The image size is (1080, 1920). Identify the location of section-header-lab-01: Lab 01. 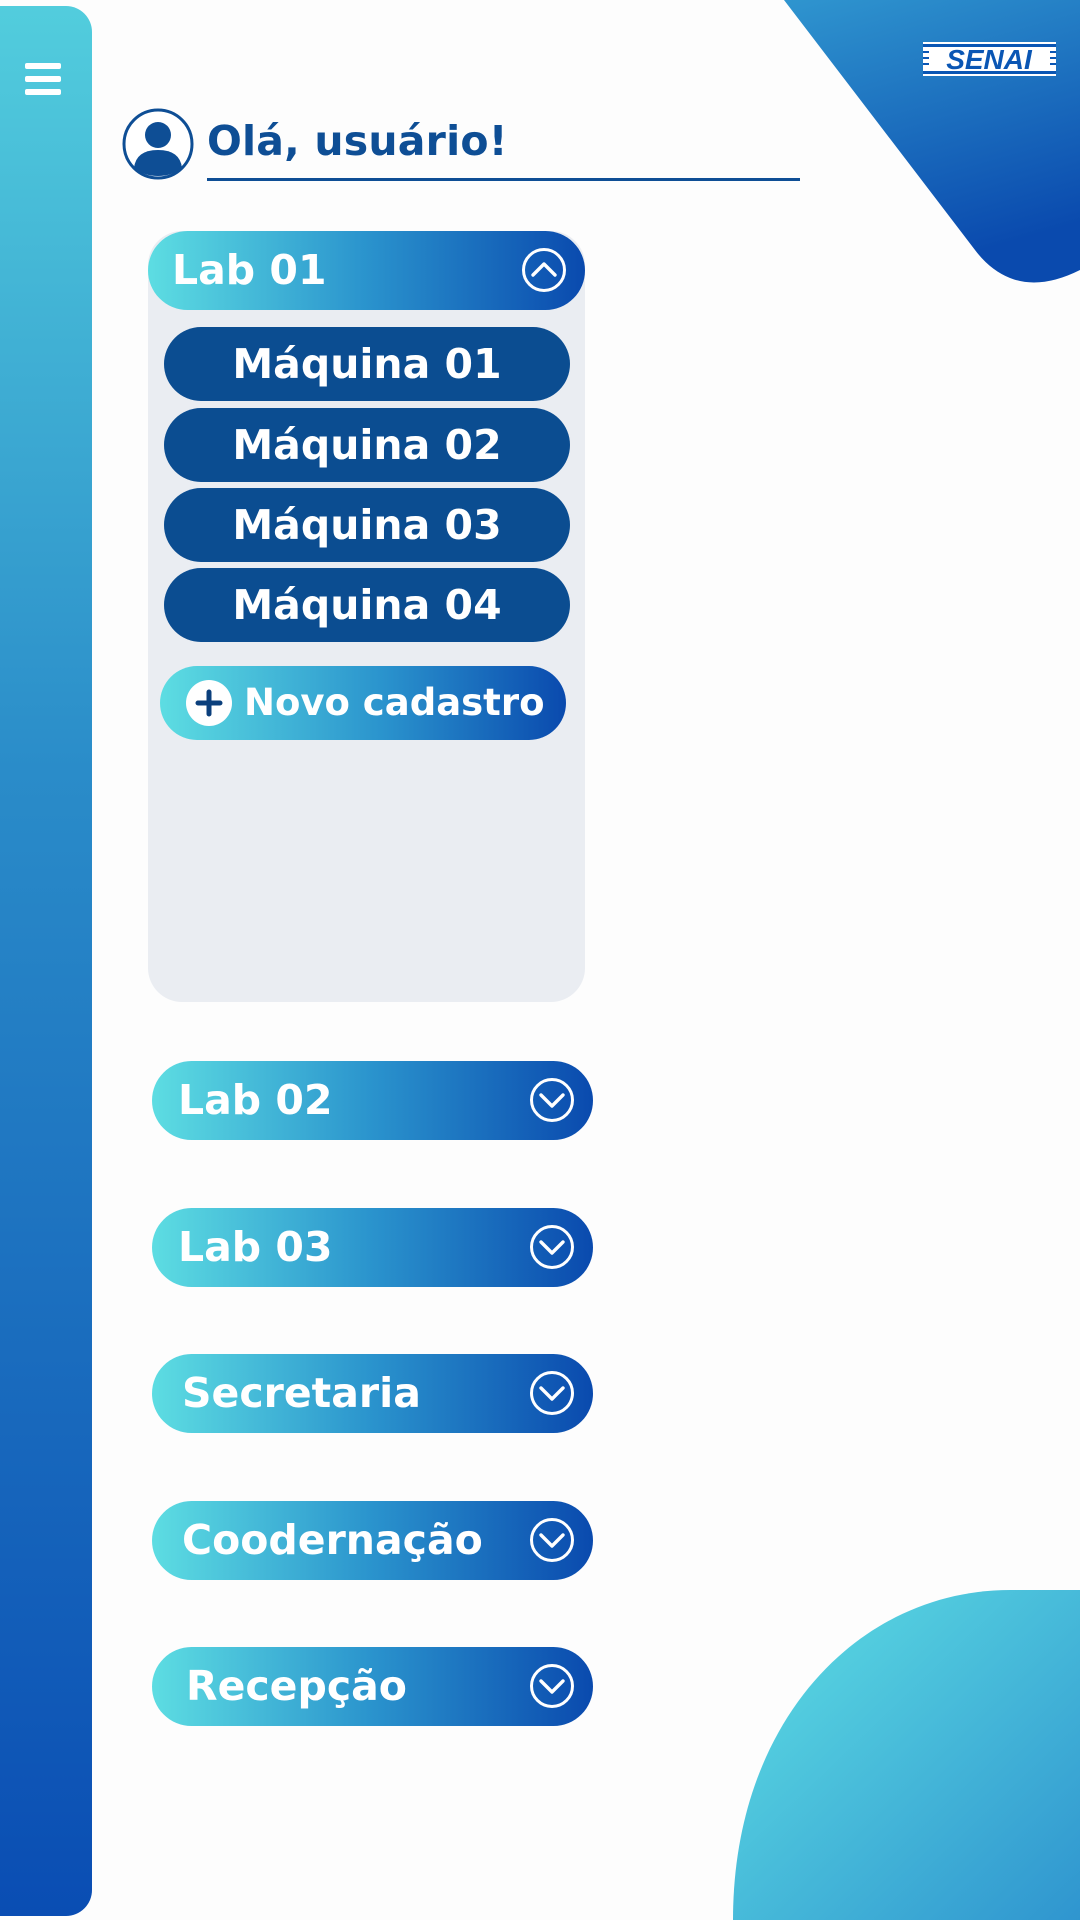
(366, 270).